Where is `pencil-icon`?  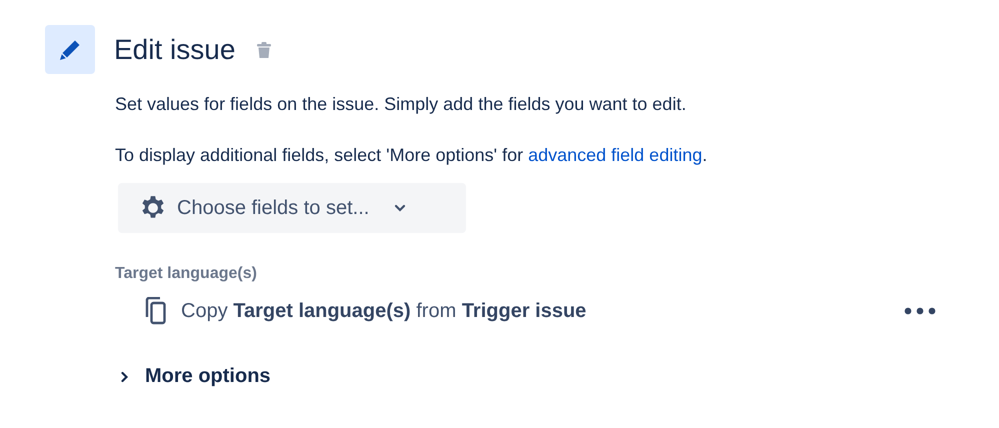 pencil-icon is located at coordinates (70, 49).